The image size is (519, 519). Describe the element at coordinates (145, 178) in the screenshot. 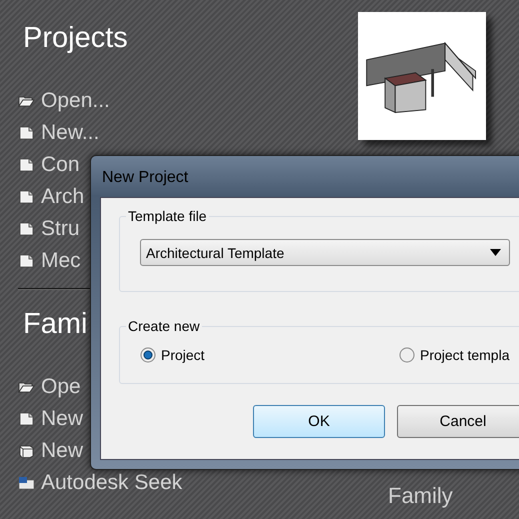

I see `dialog-title: New Project` at that location.